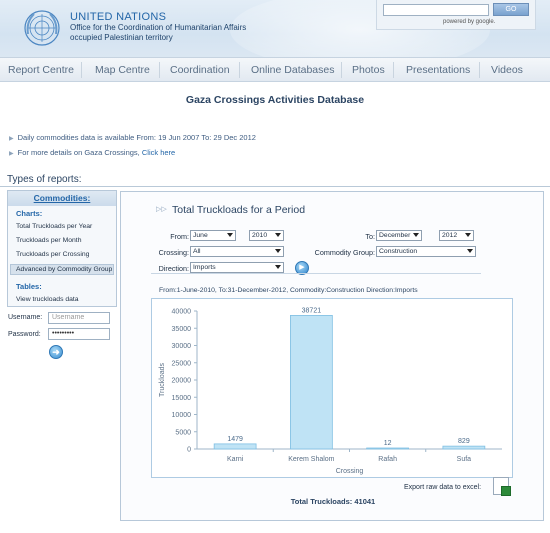 Image resolution: width=550 pixels, height=533 pixels. I want to click on click-here-link: Click here, so click(158, 152).